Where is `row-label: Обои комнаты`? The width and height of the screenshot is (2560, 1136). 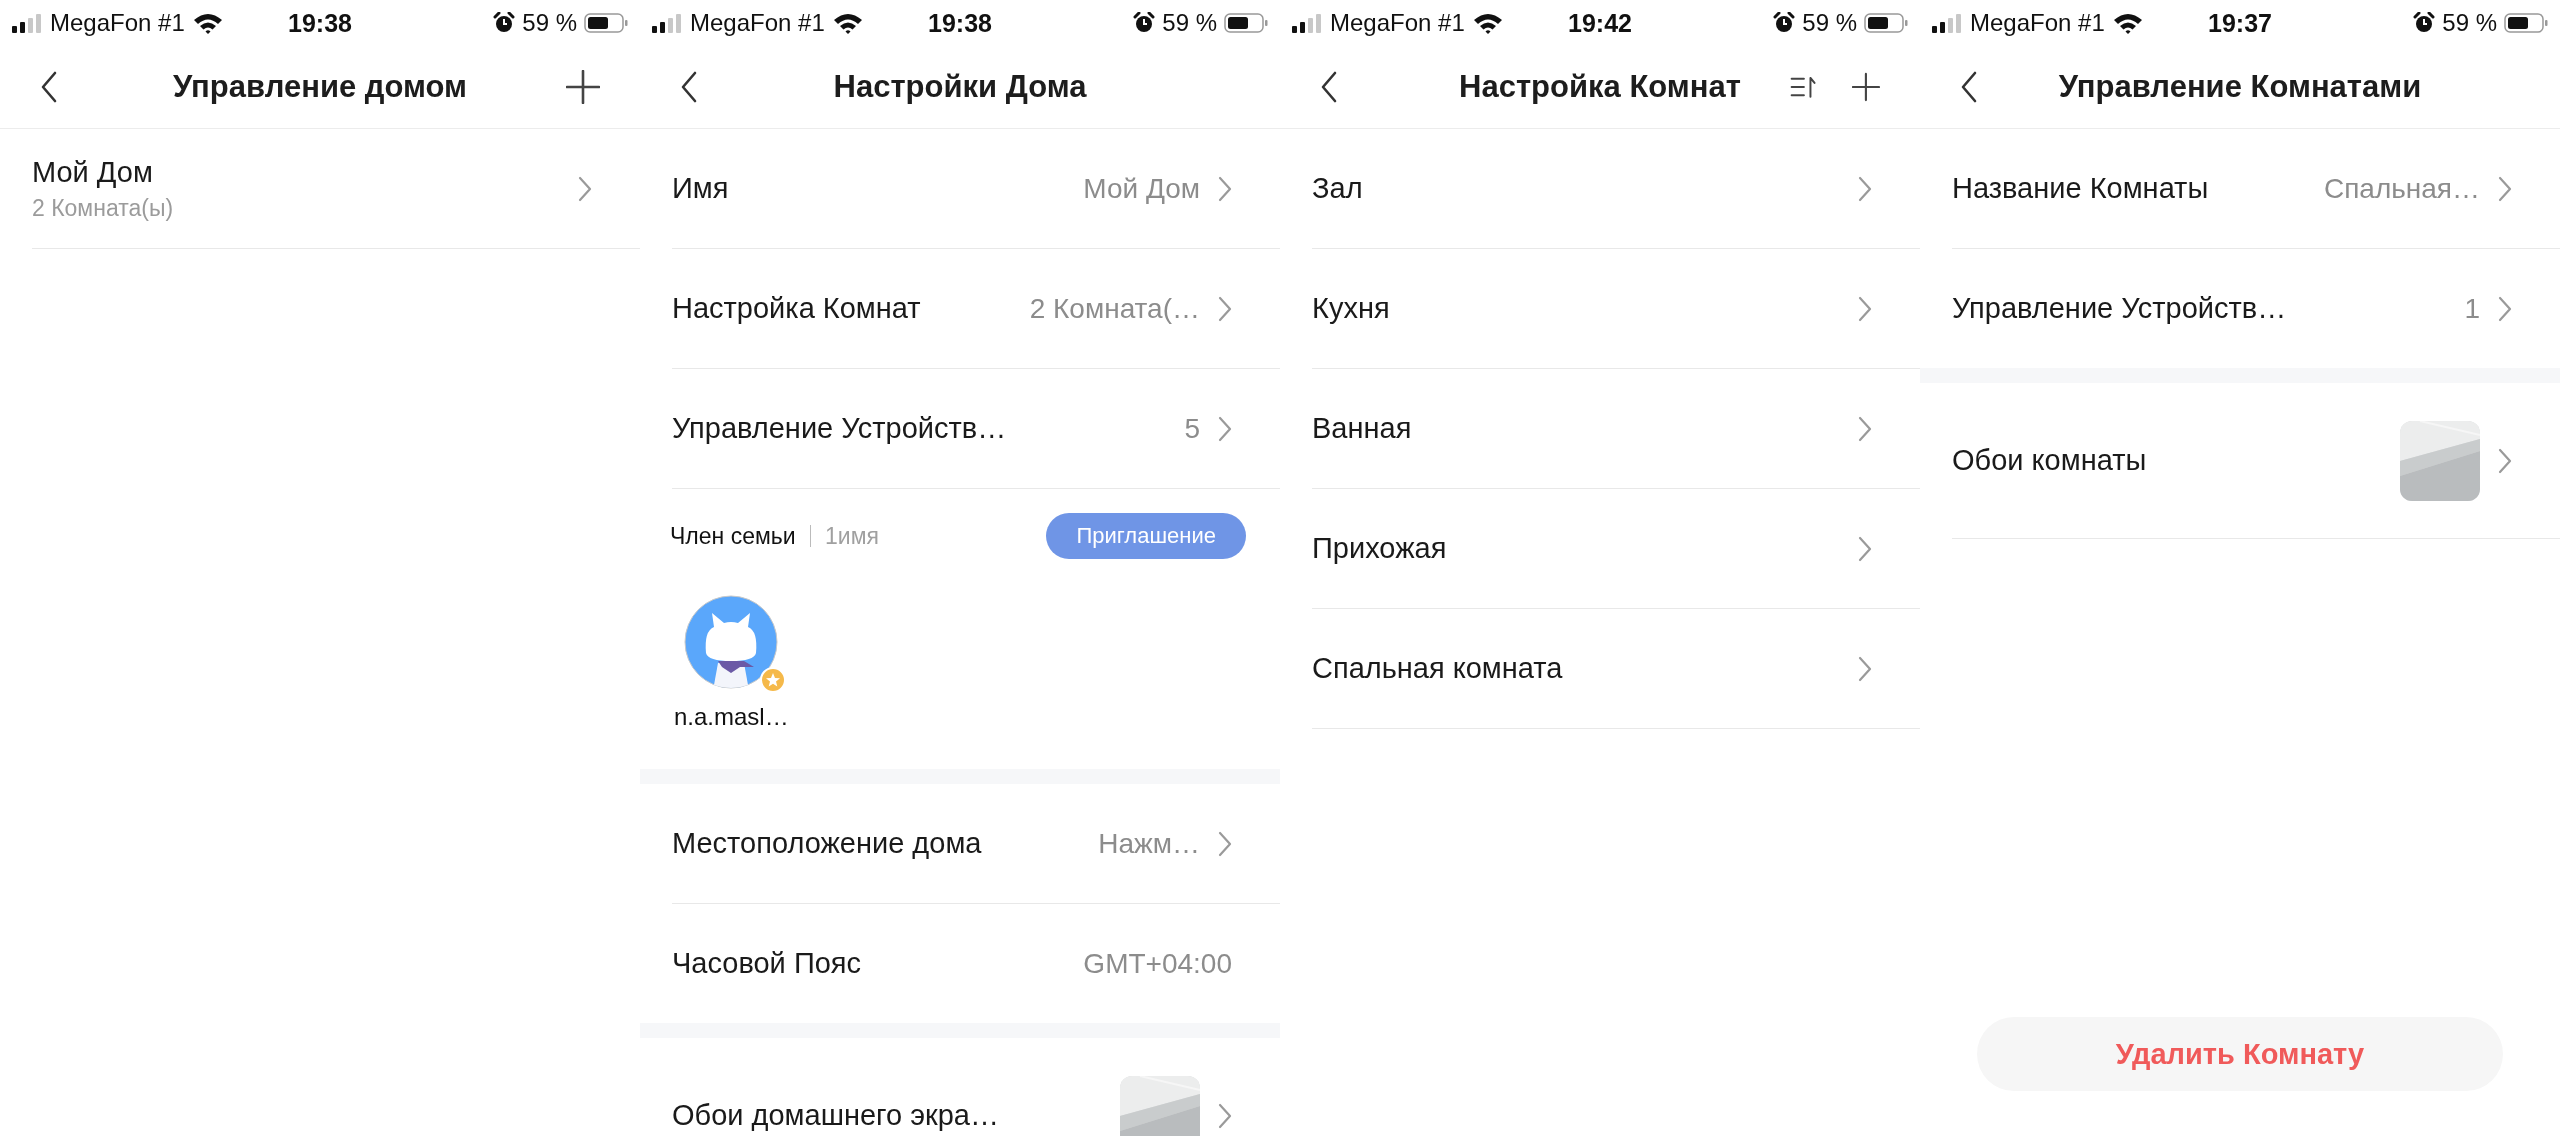
row-label: Обои комнаты is located at coordinates (2049, 460).